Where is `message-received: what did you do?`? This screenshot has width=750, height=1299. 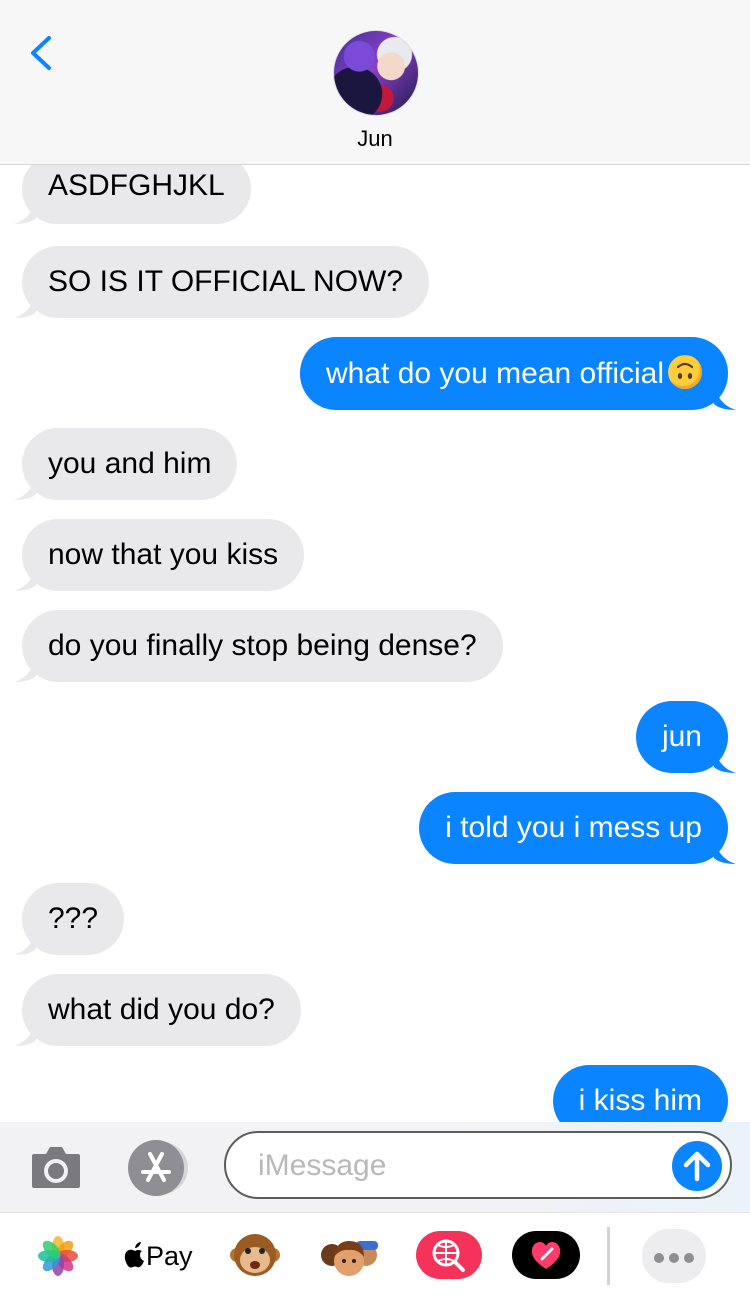
message-received: what did you do? is located at coordinates (157, 1010).